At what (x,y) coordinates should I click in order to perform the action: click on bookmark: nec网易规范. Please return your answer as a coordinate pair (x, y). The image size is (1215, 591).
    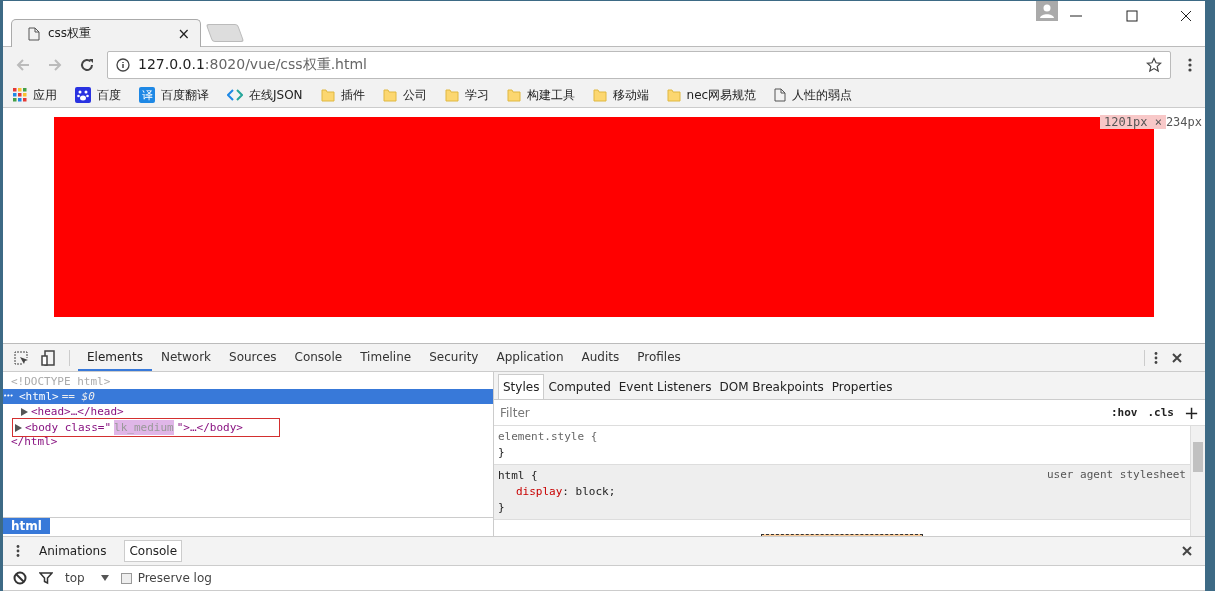
    Looking at the image, I should click on (711, 95).